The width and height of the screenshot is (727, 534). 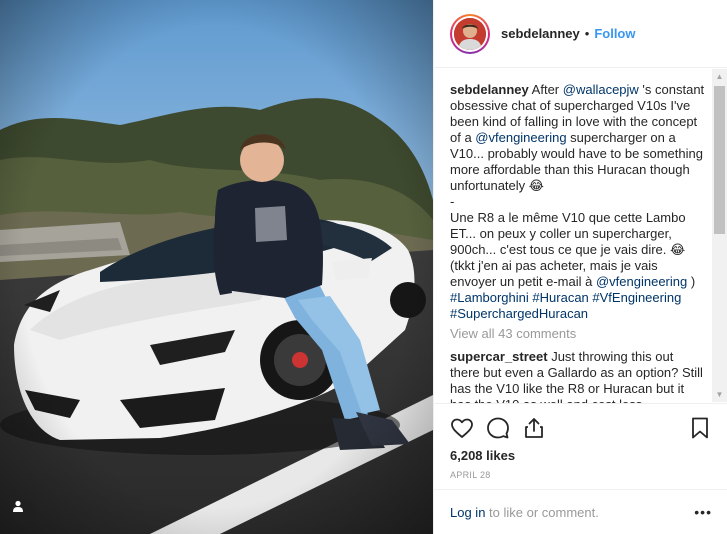 What do you see at coordinates (636, 297) in the screenshot?
I see `hashtag-link: #VfEngineering` at bounding box center [636, 297].